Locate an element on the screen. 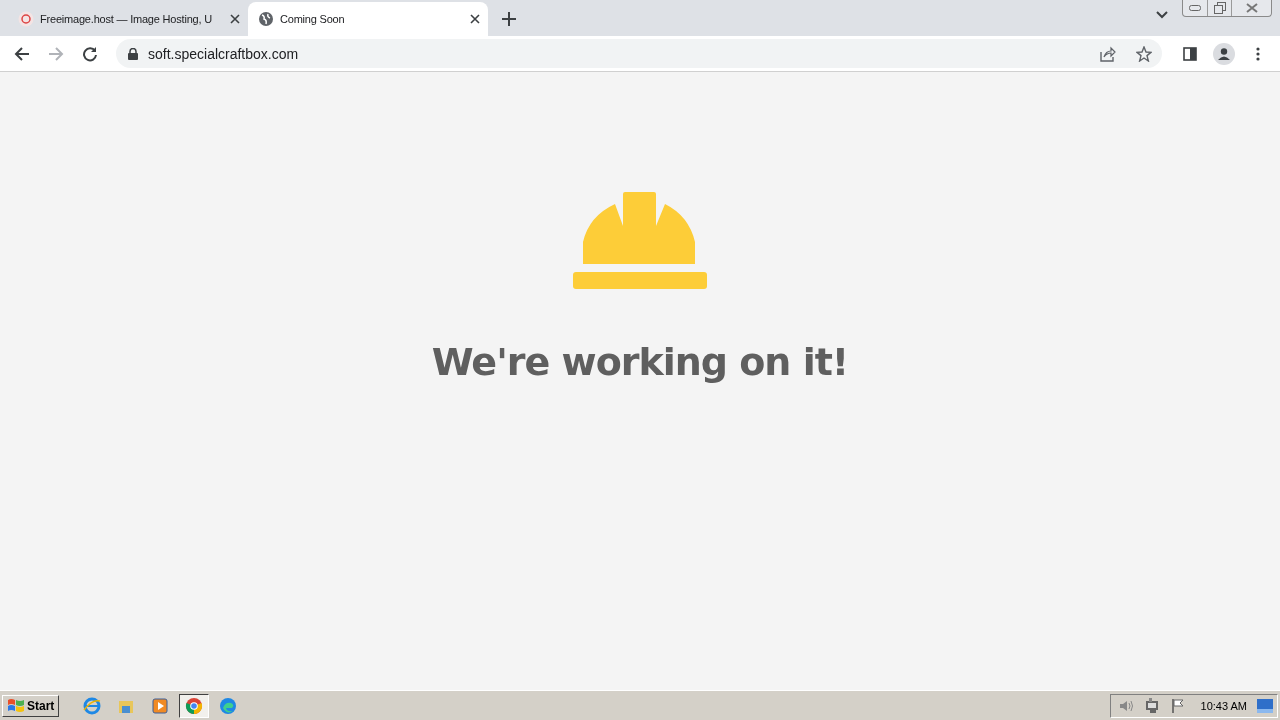 This screenshot has width=1280, height=720. speaker-icon is located at coordinates (1126, 705).